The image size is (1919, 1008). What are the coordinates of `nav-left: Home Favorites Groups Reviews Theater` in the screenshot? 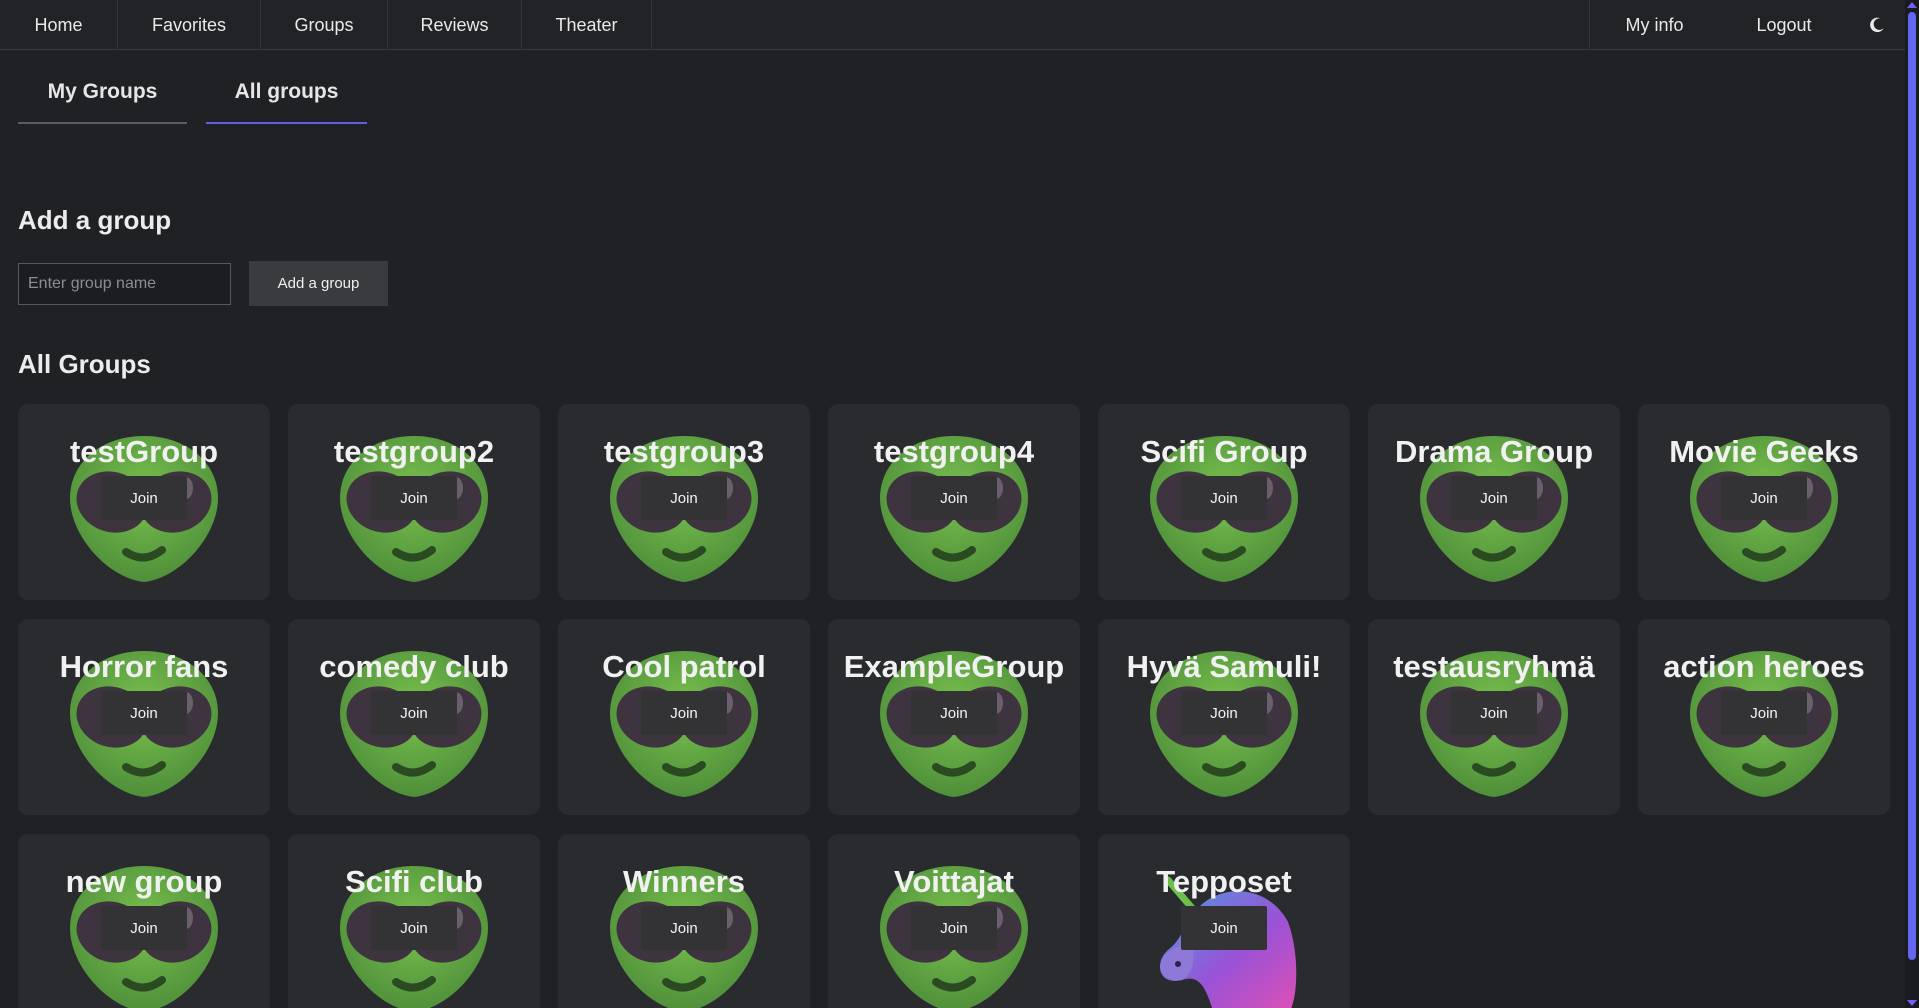 It's located at (326, 25).